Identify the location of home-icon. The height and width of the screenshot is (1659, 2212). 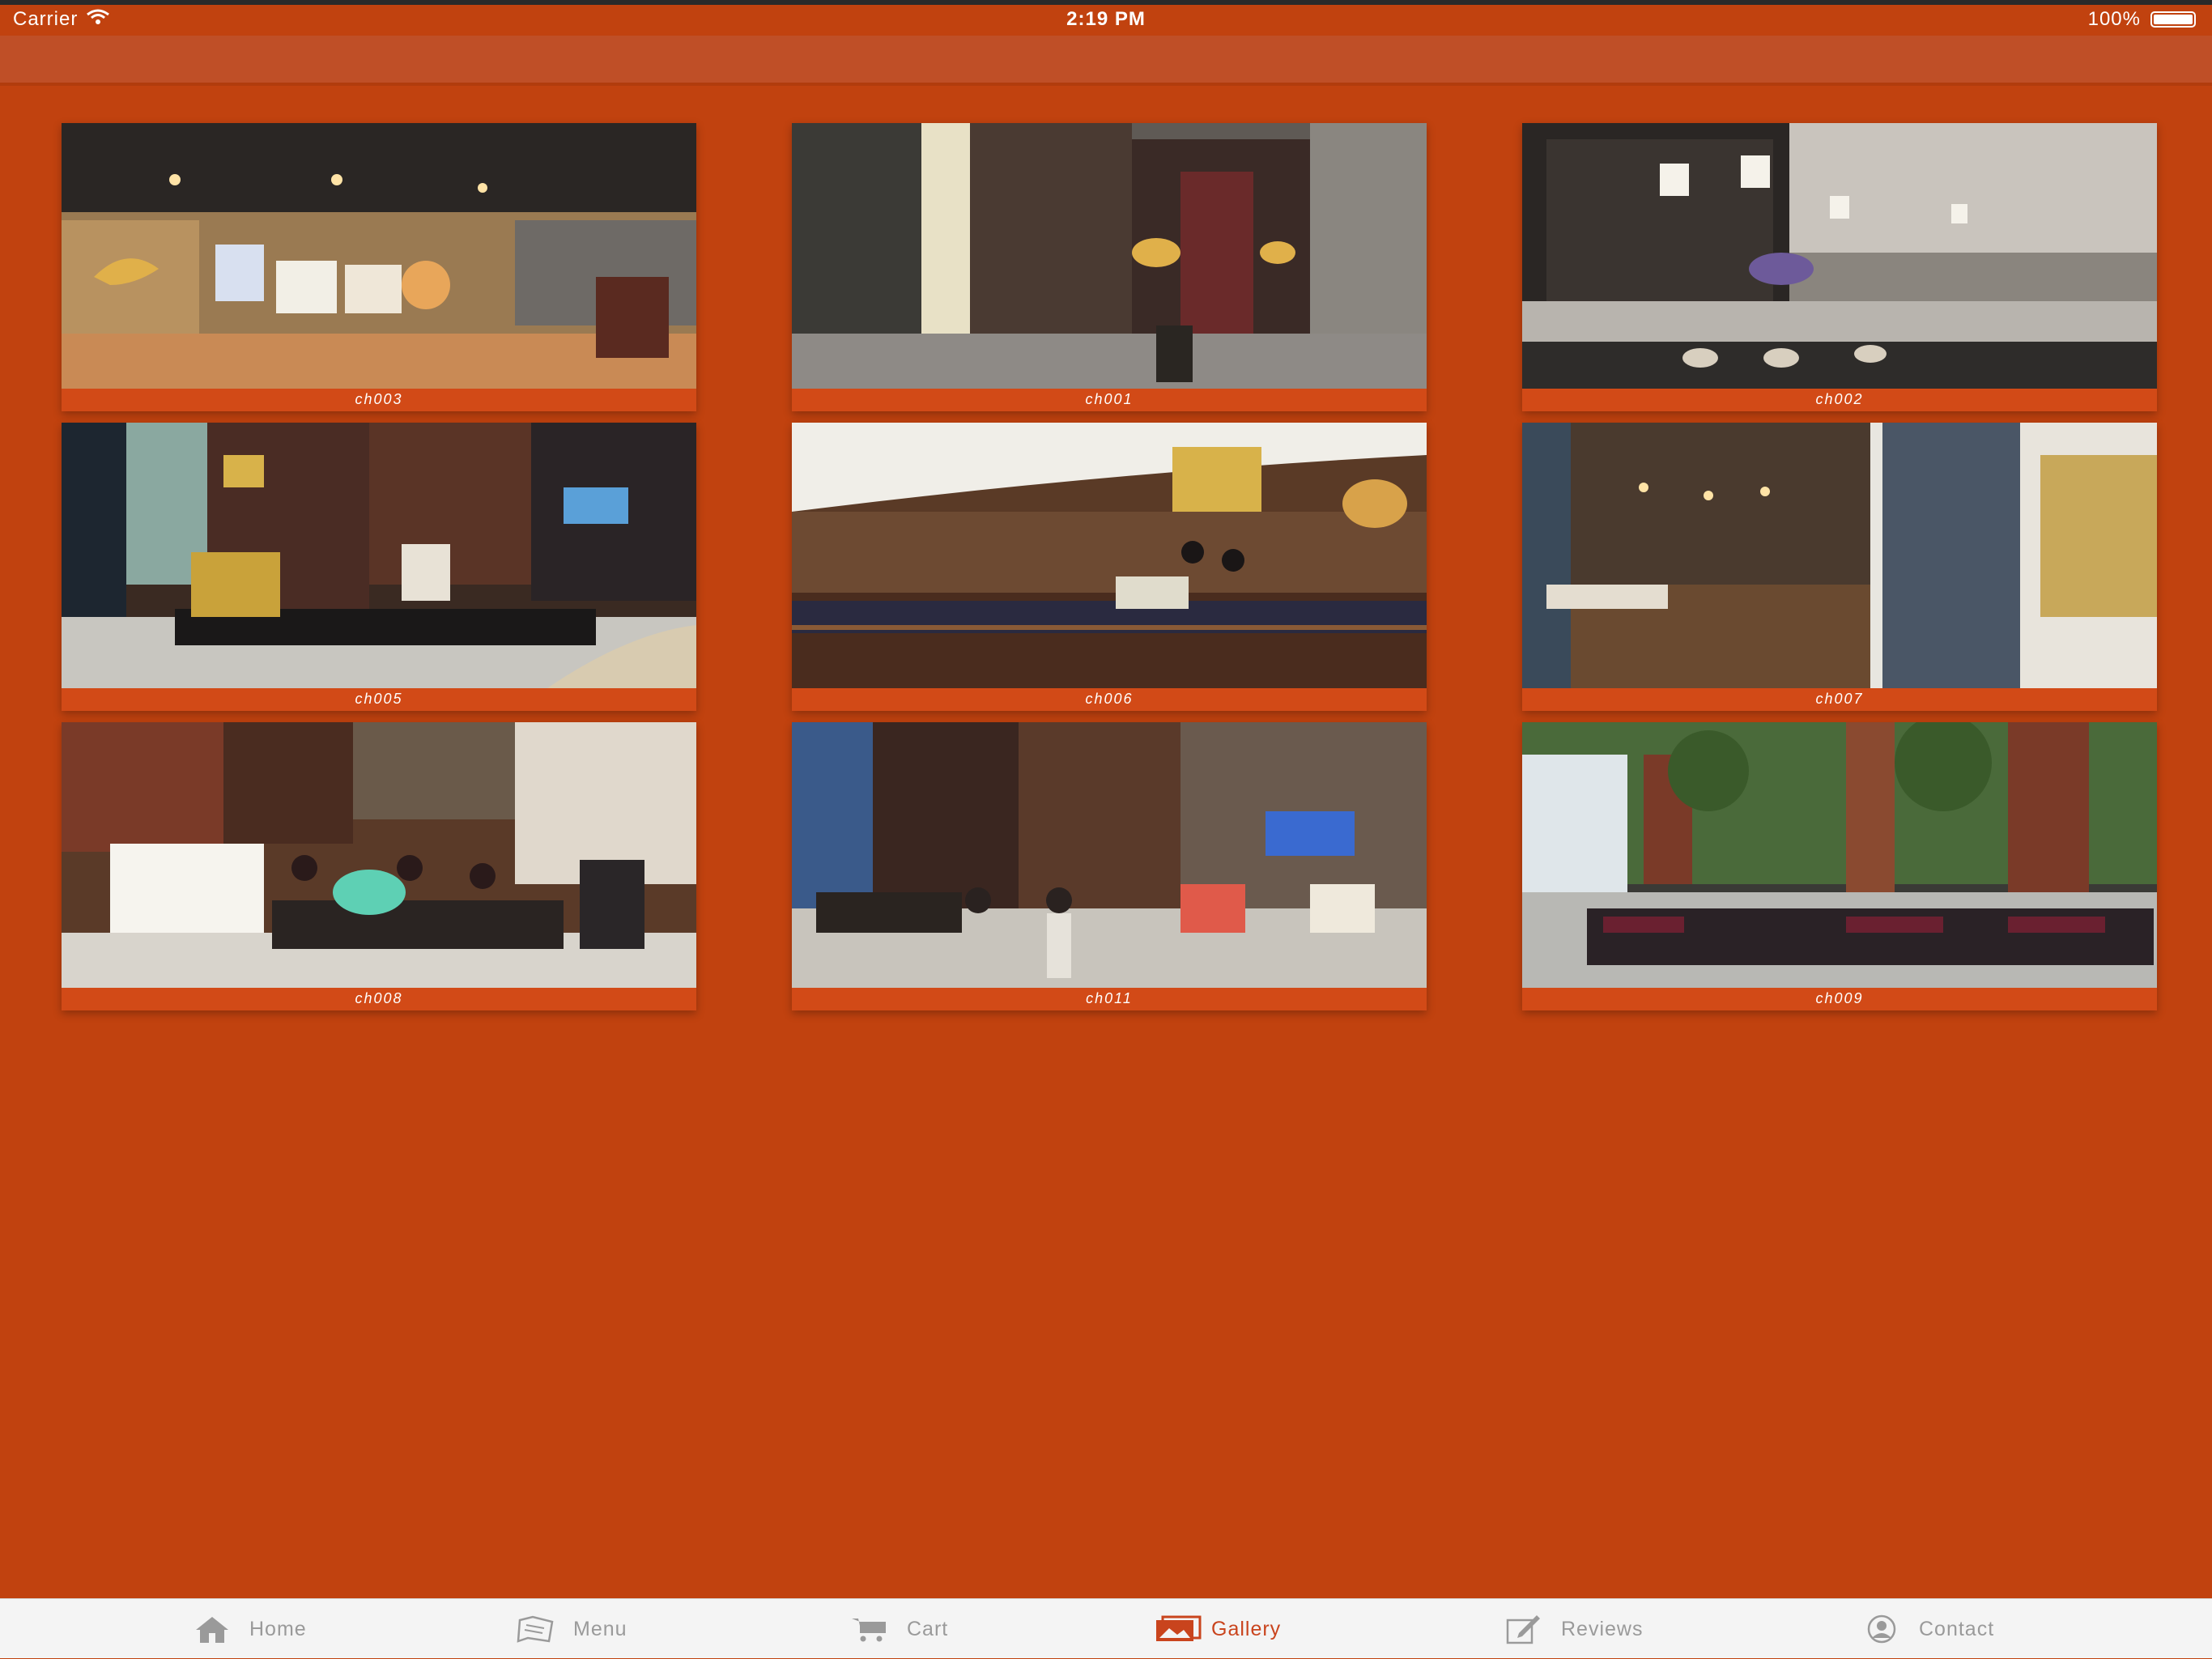
(213, 1629).